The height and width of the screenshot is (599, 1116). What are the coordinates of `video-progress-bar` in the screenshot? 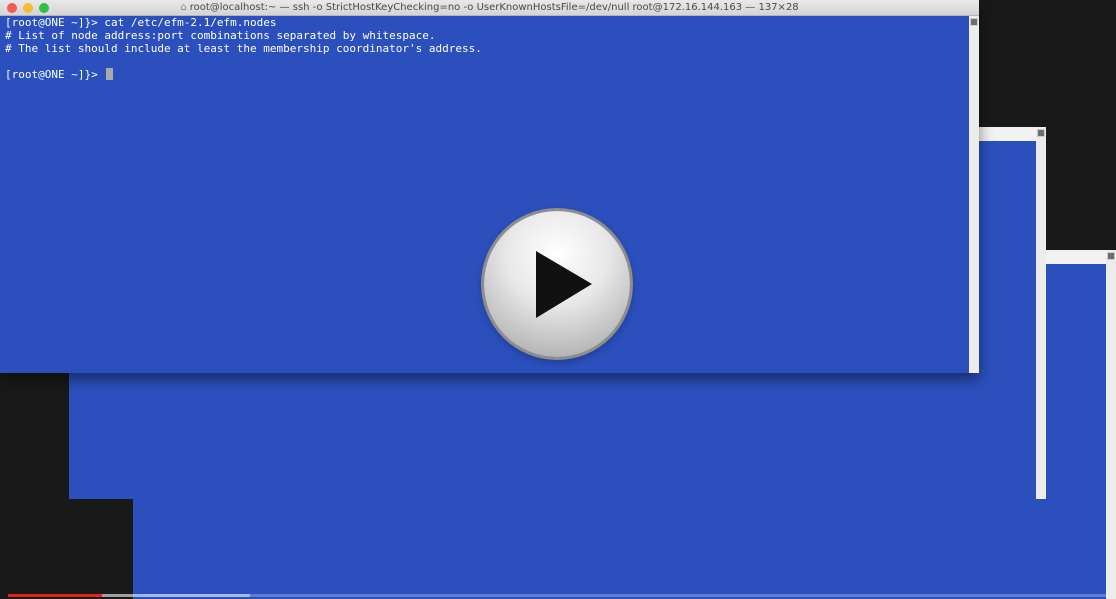 It's located at (558, 595).